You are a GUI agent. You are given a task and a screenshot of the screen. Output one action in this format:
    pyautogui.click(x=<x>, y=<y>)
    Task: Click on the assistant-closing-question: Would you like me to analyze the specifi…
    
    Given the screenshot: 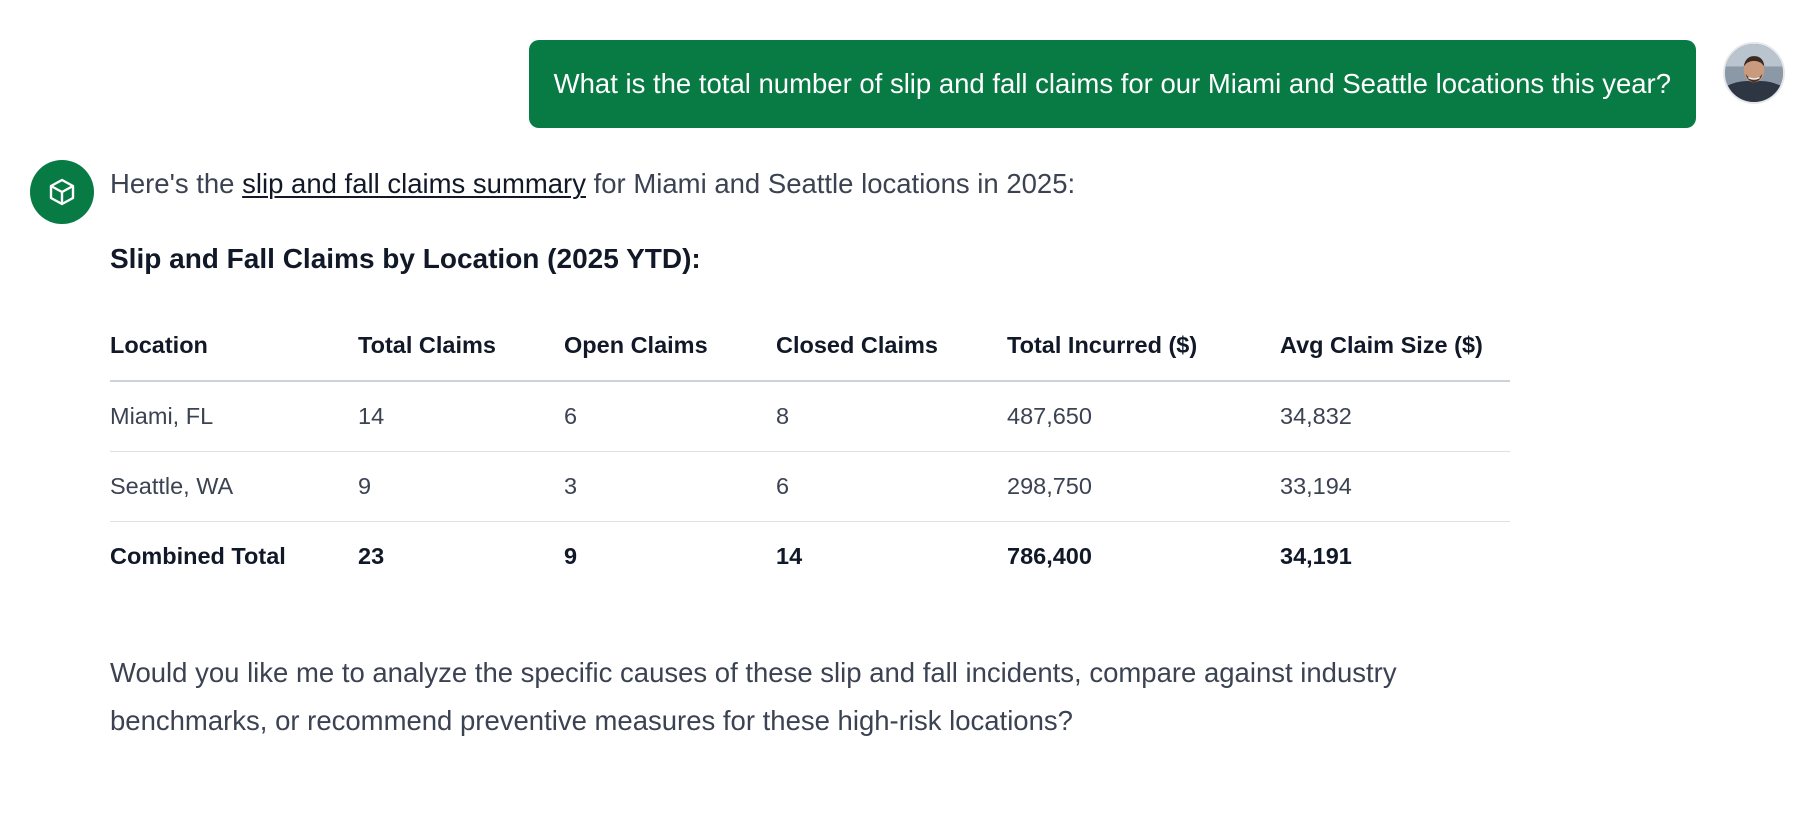 What is the action you would take?
    pyautogui.click(x=753, y=696)
    